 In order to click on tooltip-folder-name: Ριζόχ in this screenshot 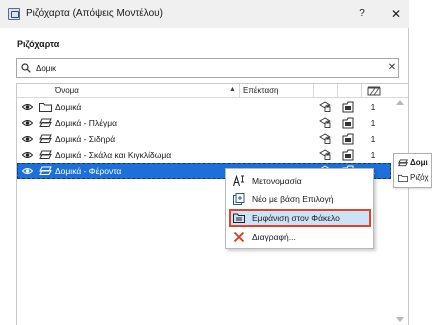, I will do `click(419, 177)`.